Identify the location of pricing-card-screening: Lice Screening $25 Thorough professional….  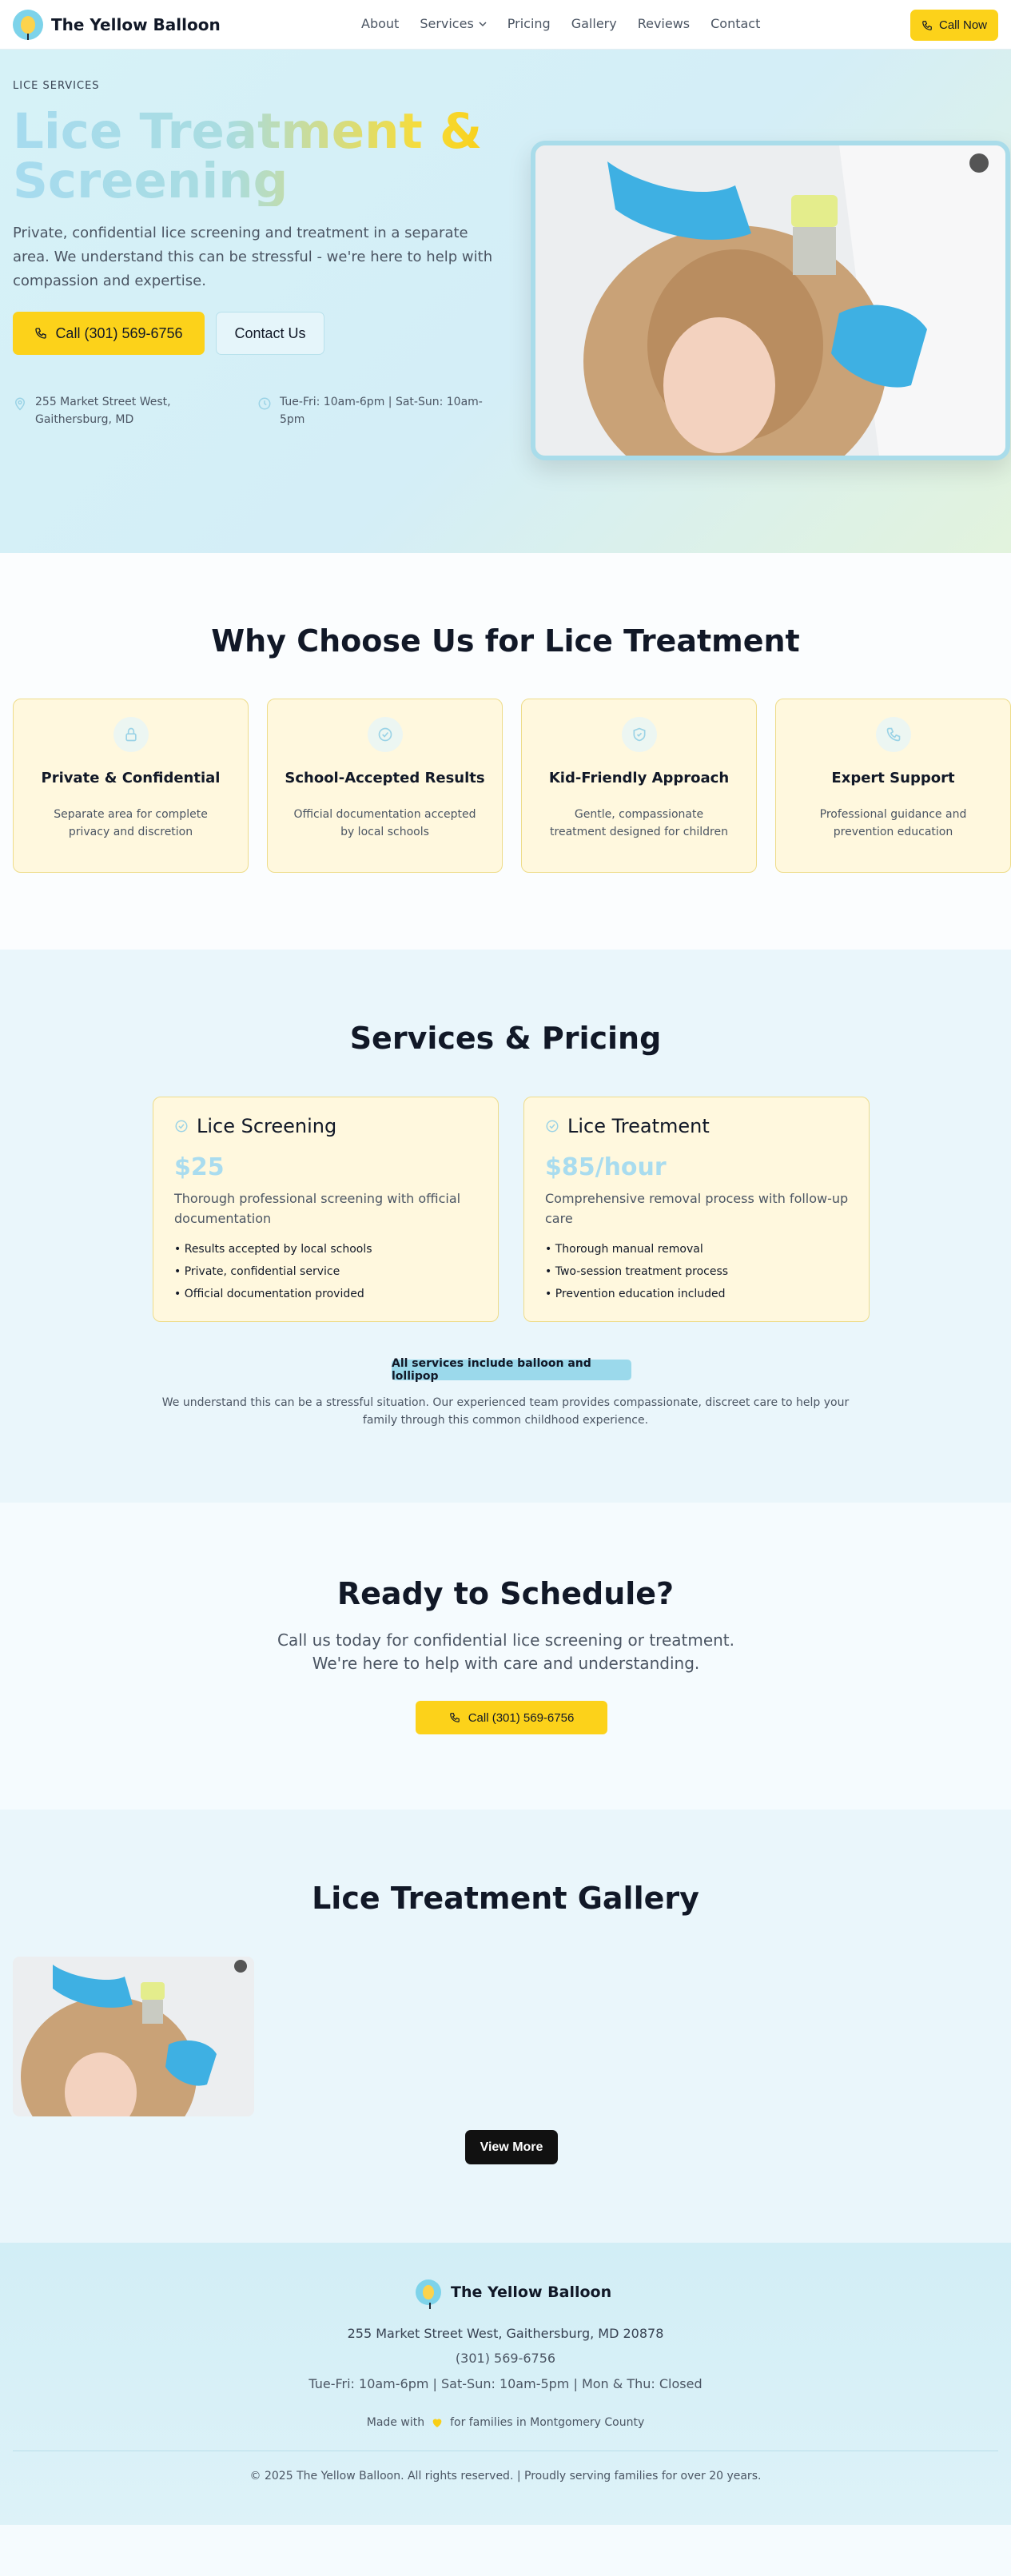
(326, 1209).